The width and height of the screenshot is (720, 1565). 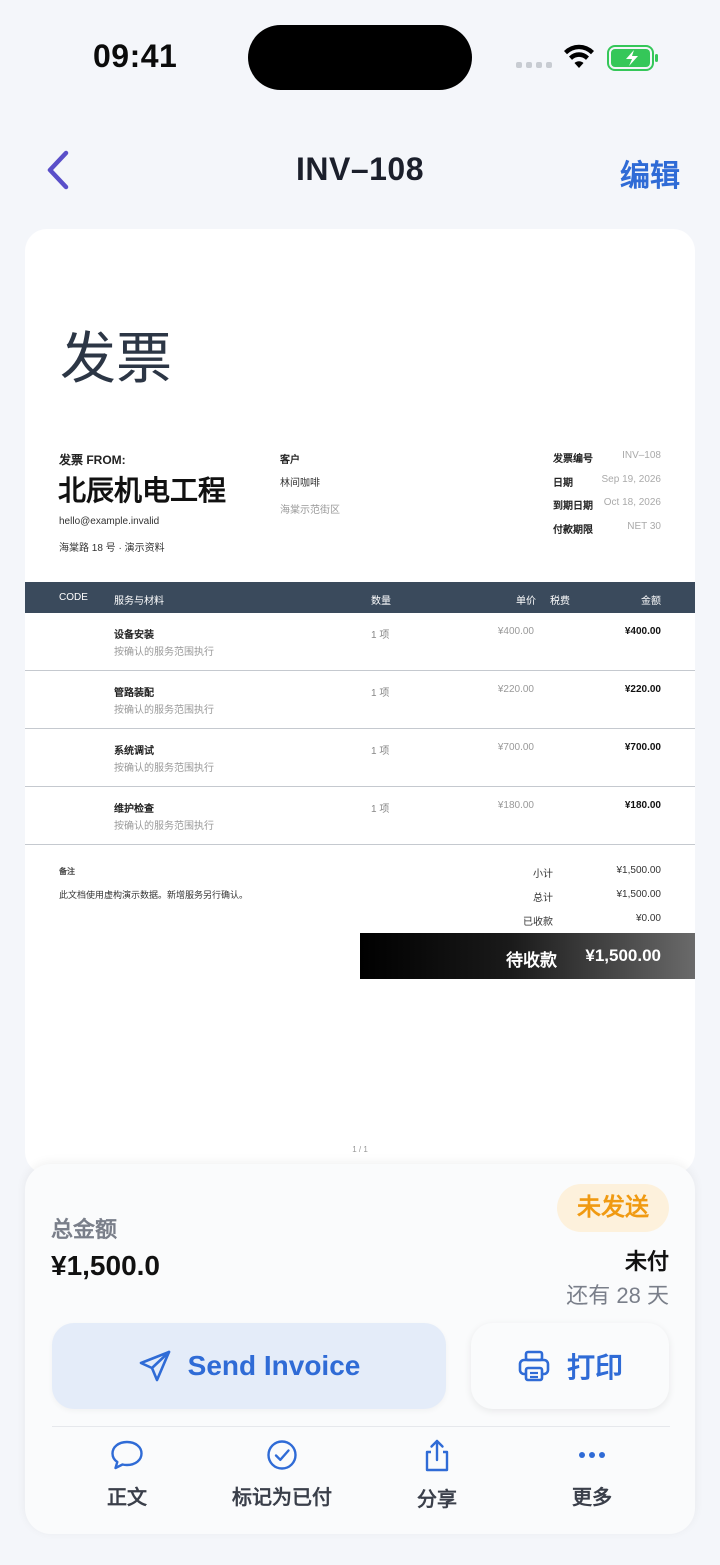 What do you see at coordinates (282, 1455) in the screenshot?
I see `check-circle-icon` at bounding box center [282, 1455].